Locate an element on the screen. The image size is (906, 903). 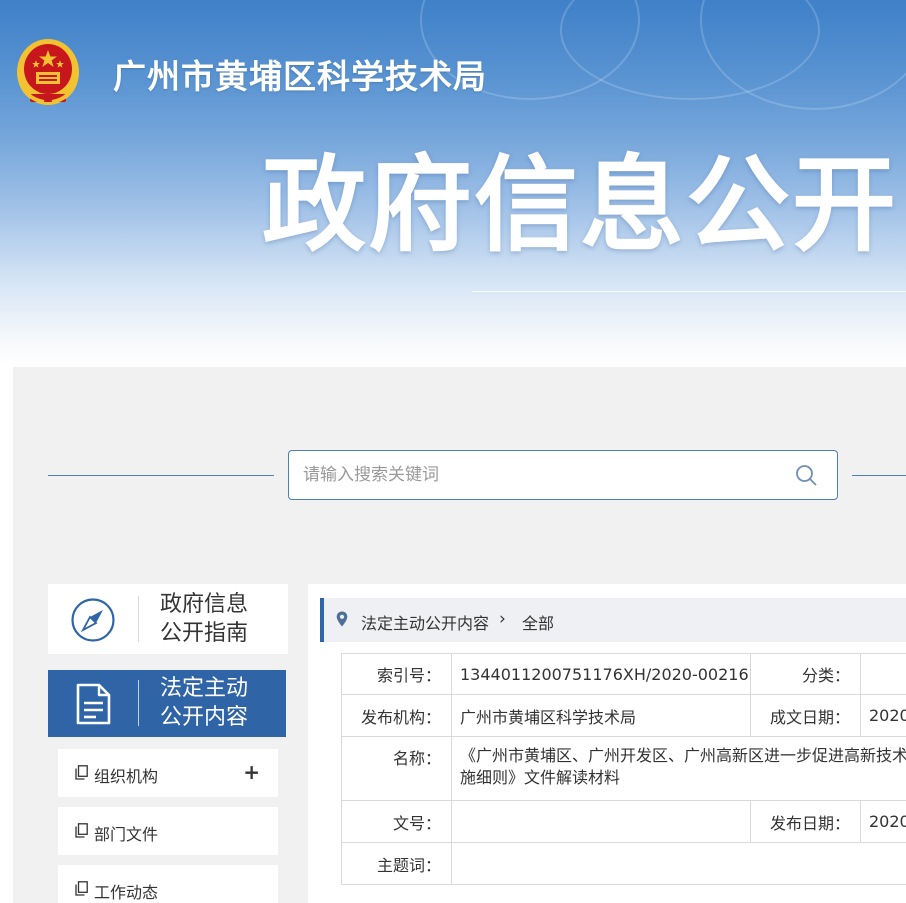
publisher-label: 发布机构： is located at coordinates (396, 715).